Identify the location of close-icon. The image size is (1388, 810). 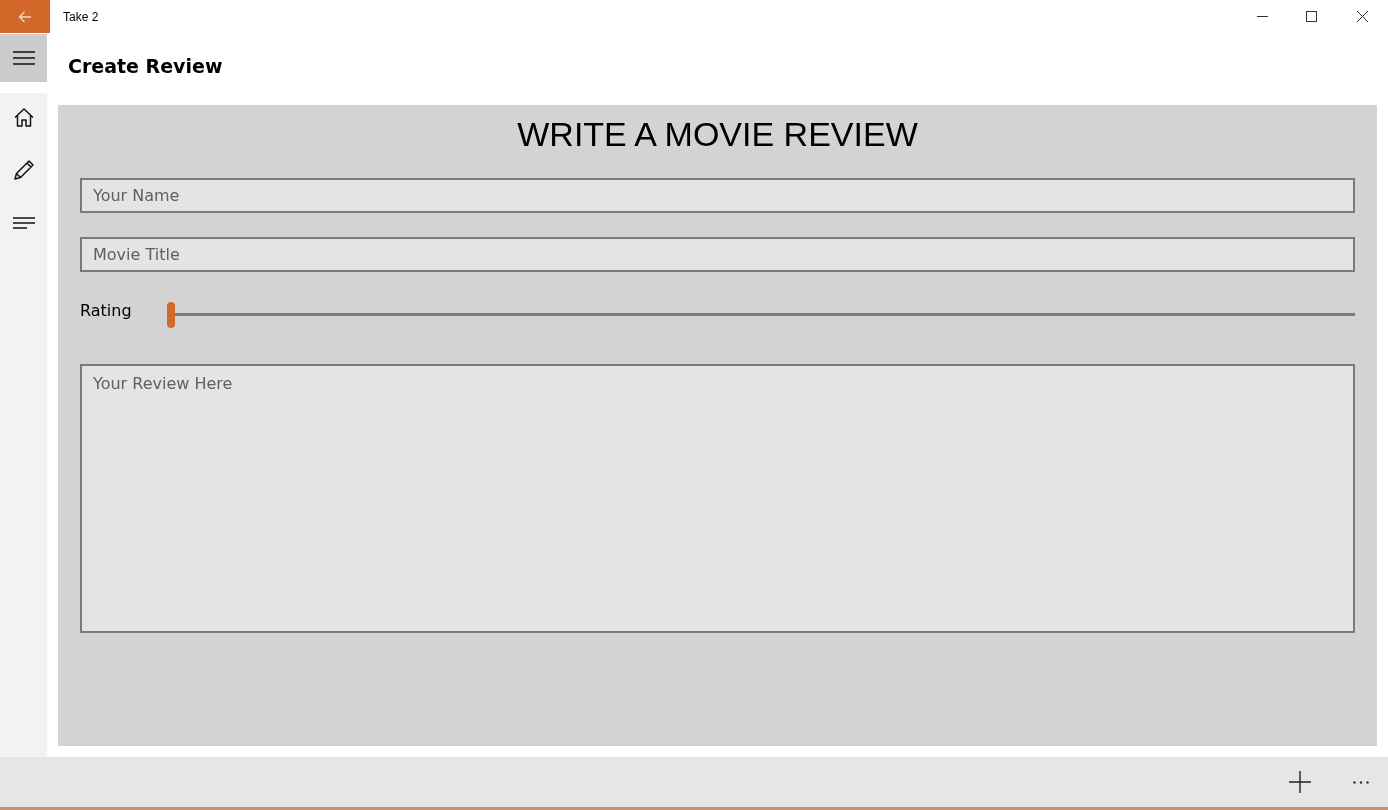
(1362, 16).